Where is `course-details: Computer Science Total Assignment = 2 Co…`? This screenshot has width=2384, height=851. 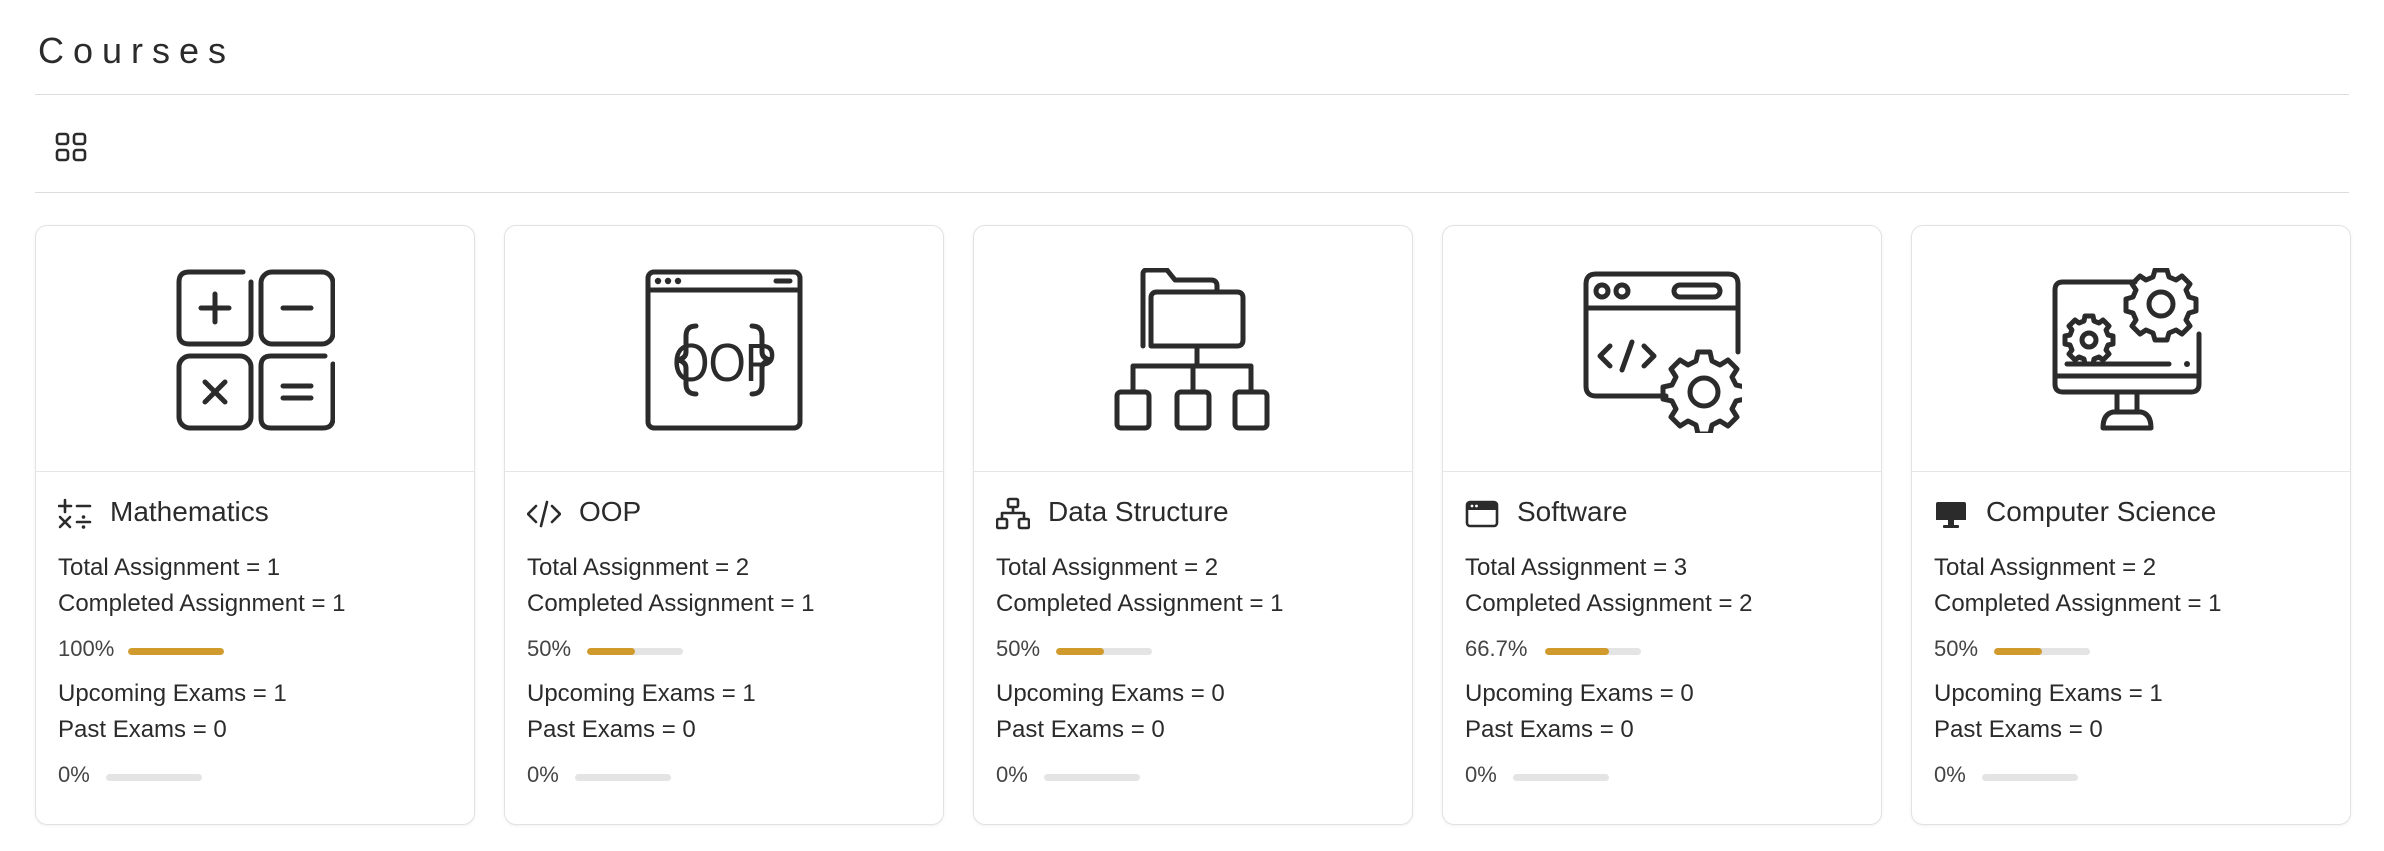 course-details: Computer Science Total Assignment = 2 Co… is located at coordinates (2134, 646).